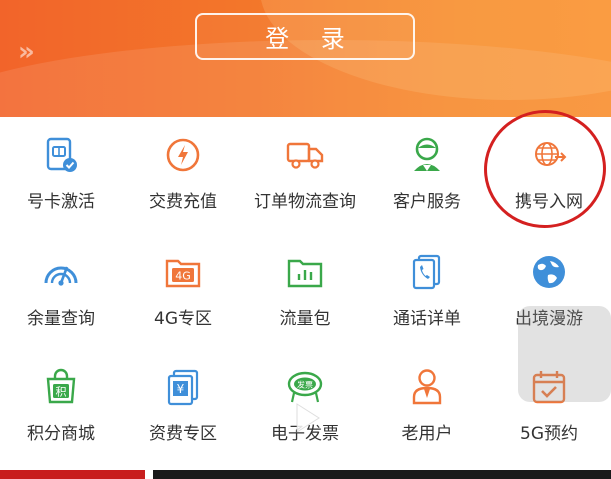  I want to click on service-item-call-details: 通话详单, so click(427, 289).